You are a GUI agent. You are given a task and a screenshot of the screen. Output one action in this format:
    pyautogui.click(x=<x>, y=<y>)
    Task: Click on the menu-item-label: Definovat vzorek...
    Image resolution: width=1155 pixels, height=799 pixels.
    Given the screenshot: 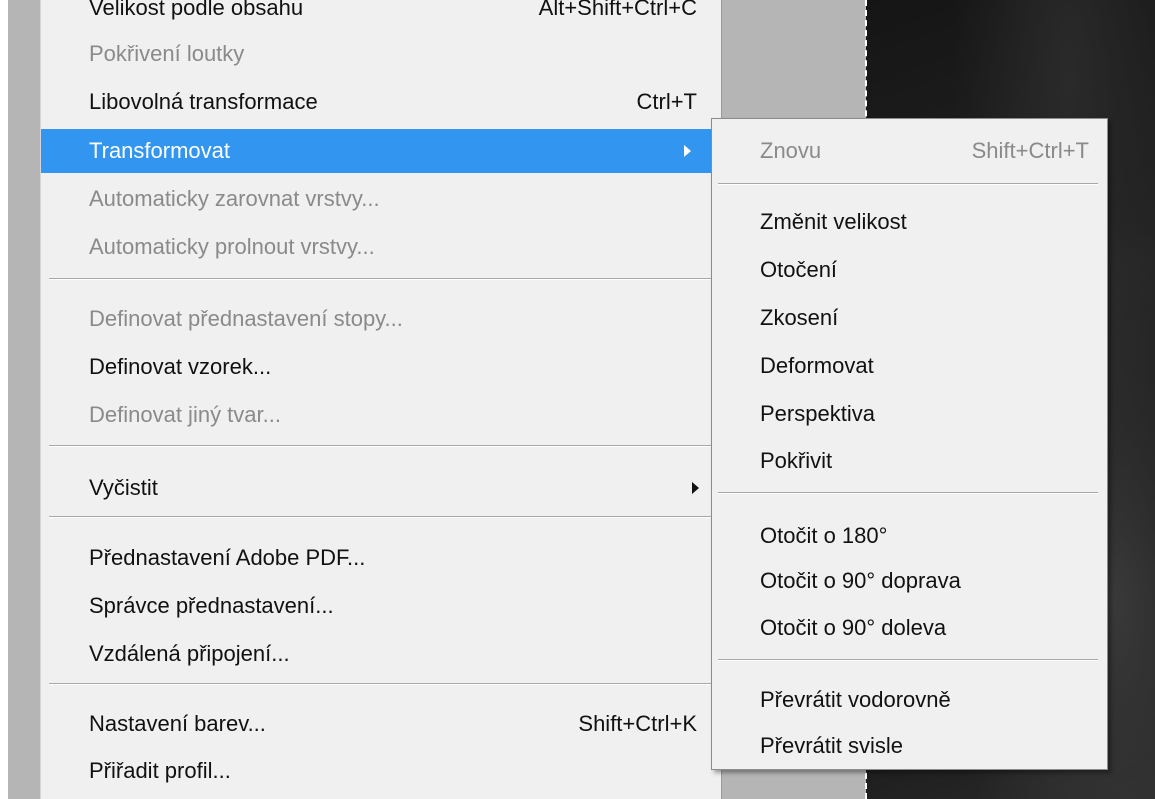 What is the action you would take?
    pyautogui.click(x=180, y=366)
    